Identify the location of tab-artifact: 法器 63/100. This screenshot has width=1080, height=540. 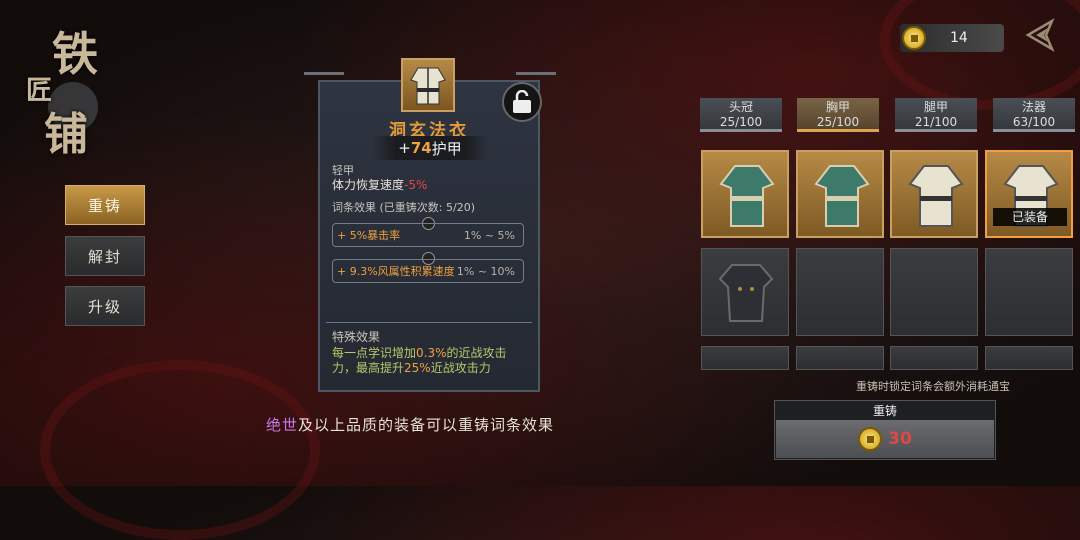
(1034, 115).